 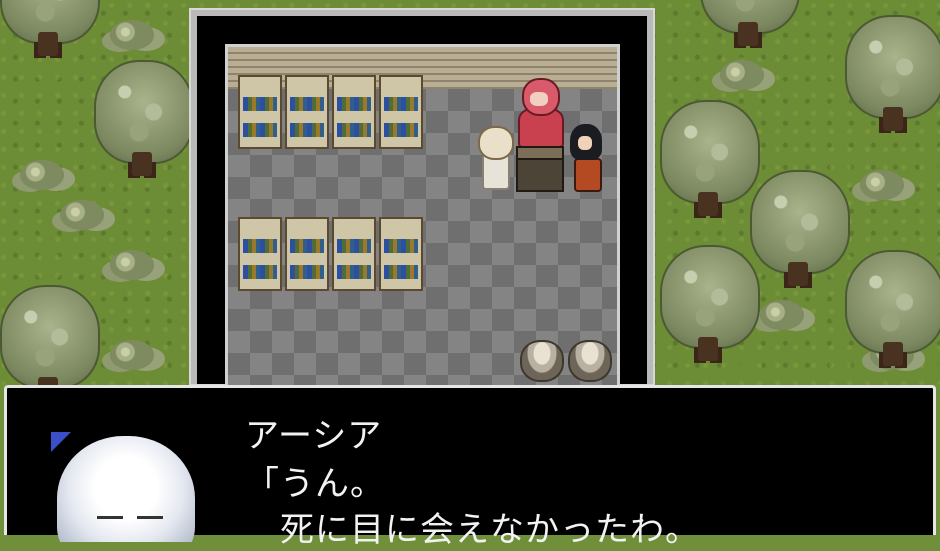 I want to click on dark-haired-npc, so click(x=586, y=158).